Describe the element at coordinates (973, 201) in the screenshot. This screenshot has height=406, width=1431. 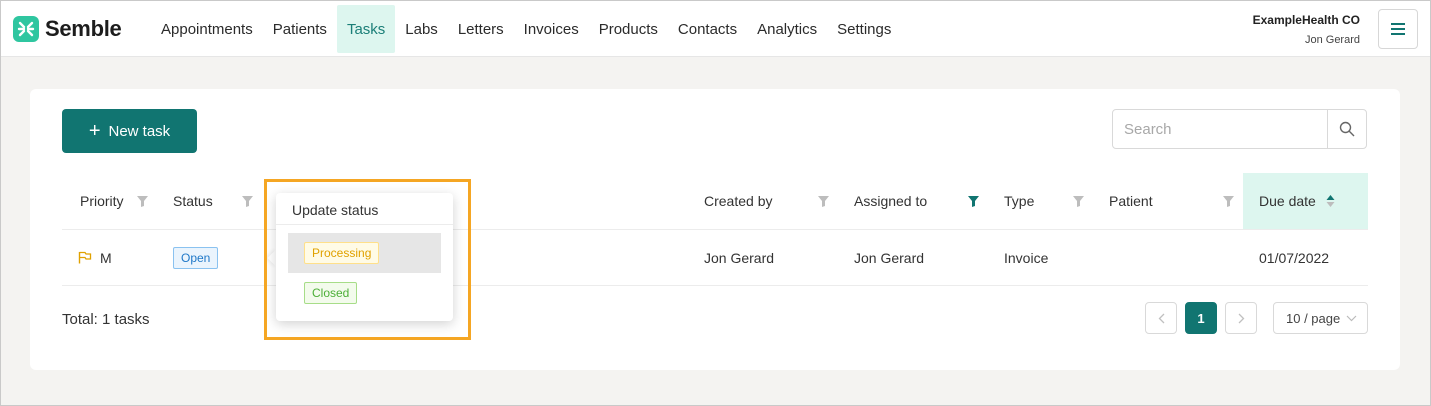
I see `filter-active-icon` at that location.